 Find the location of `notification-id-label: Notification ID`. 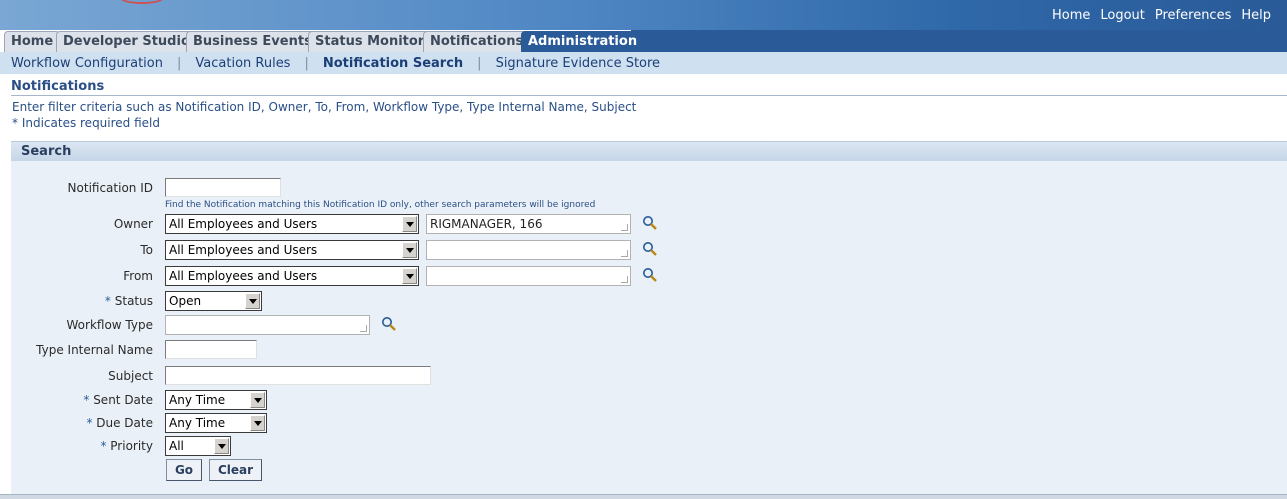

notification-id-label: Notification ID is located at coordinates (110, 188).